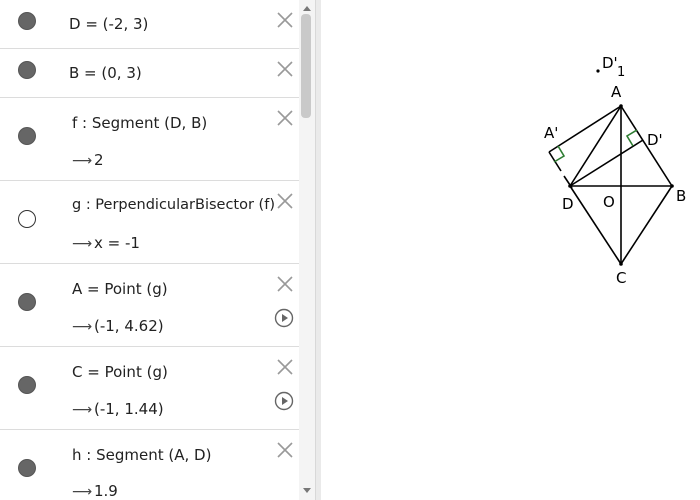  What do you see at coordinates (117, 243) in the screenshot?
I see `value-text-g: x = -1` at bounding box center [117, 243].